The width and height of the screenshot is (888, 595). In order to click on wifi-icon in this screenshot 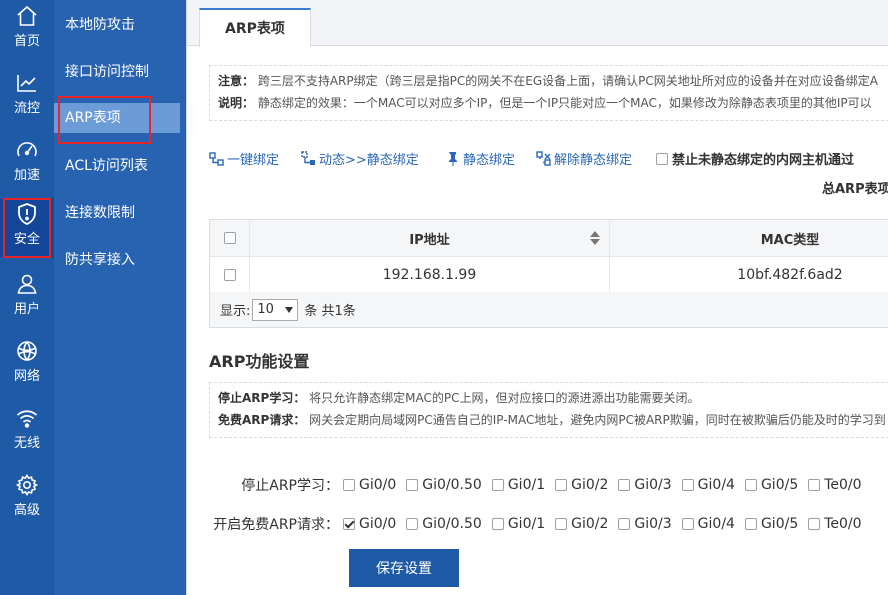, I will do `click(27, 419)`.